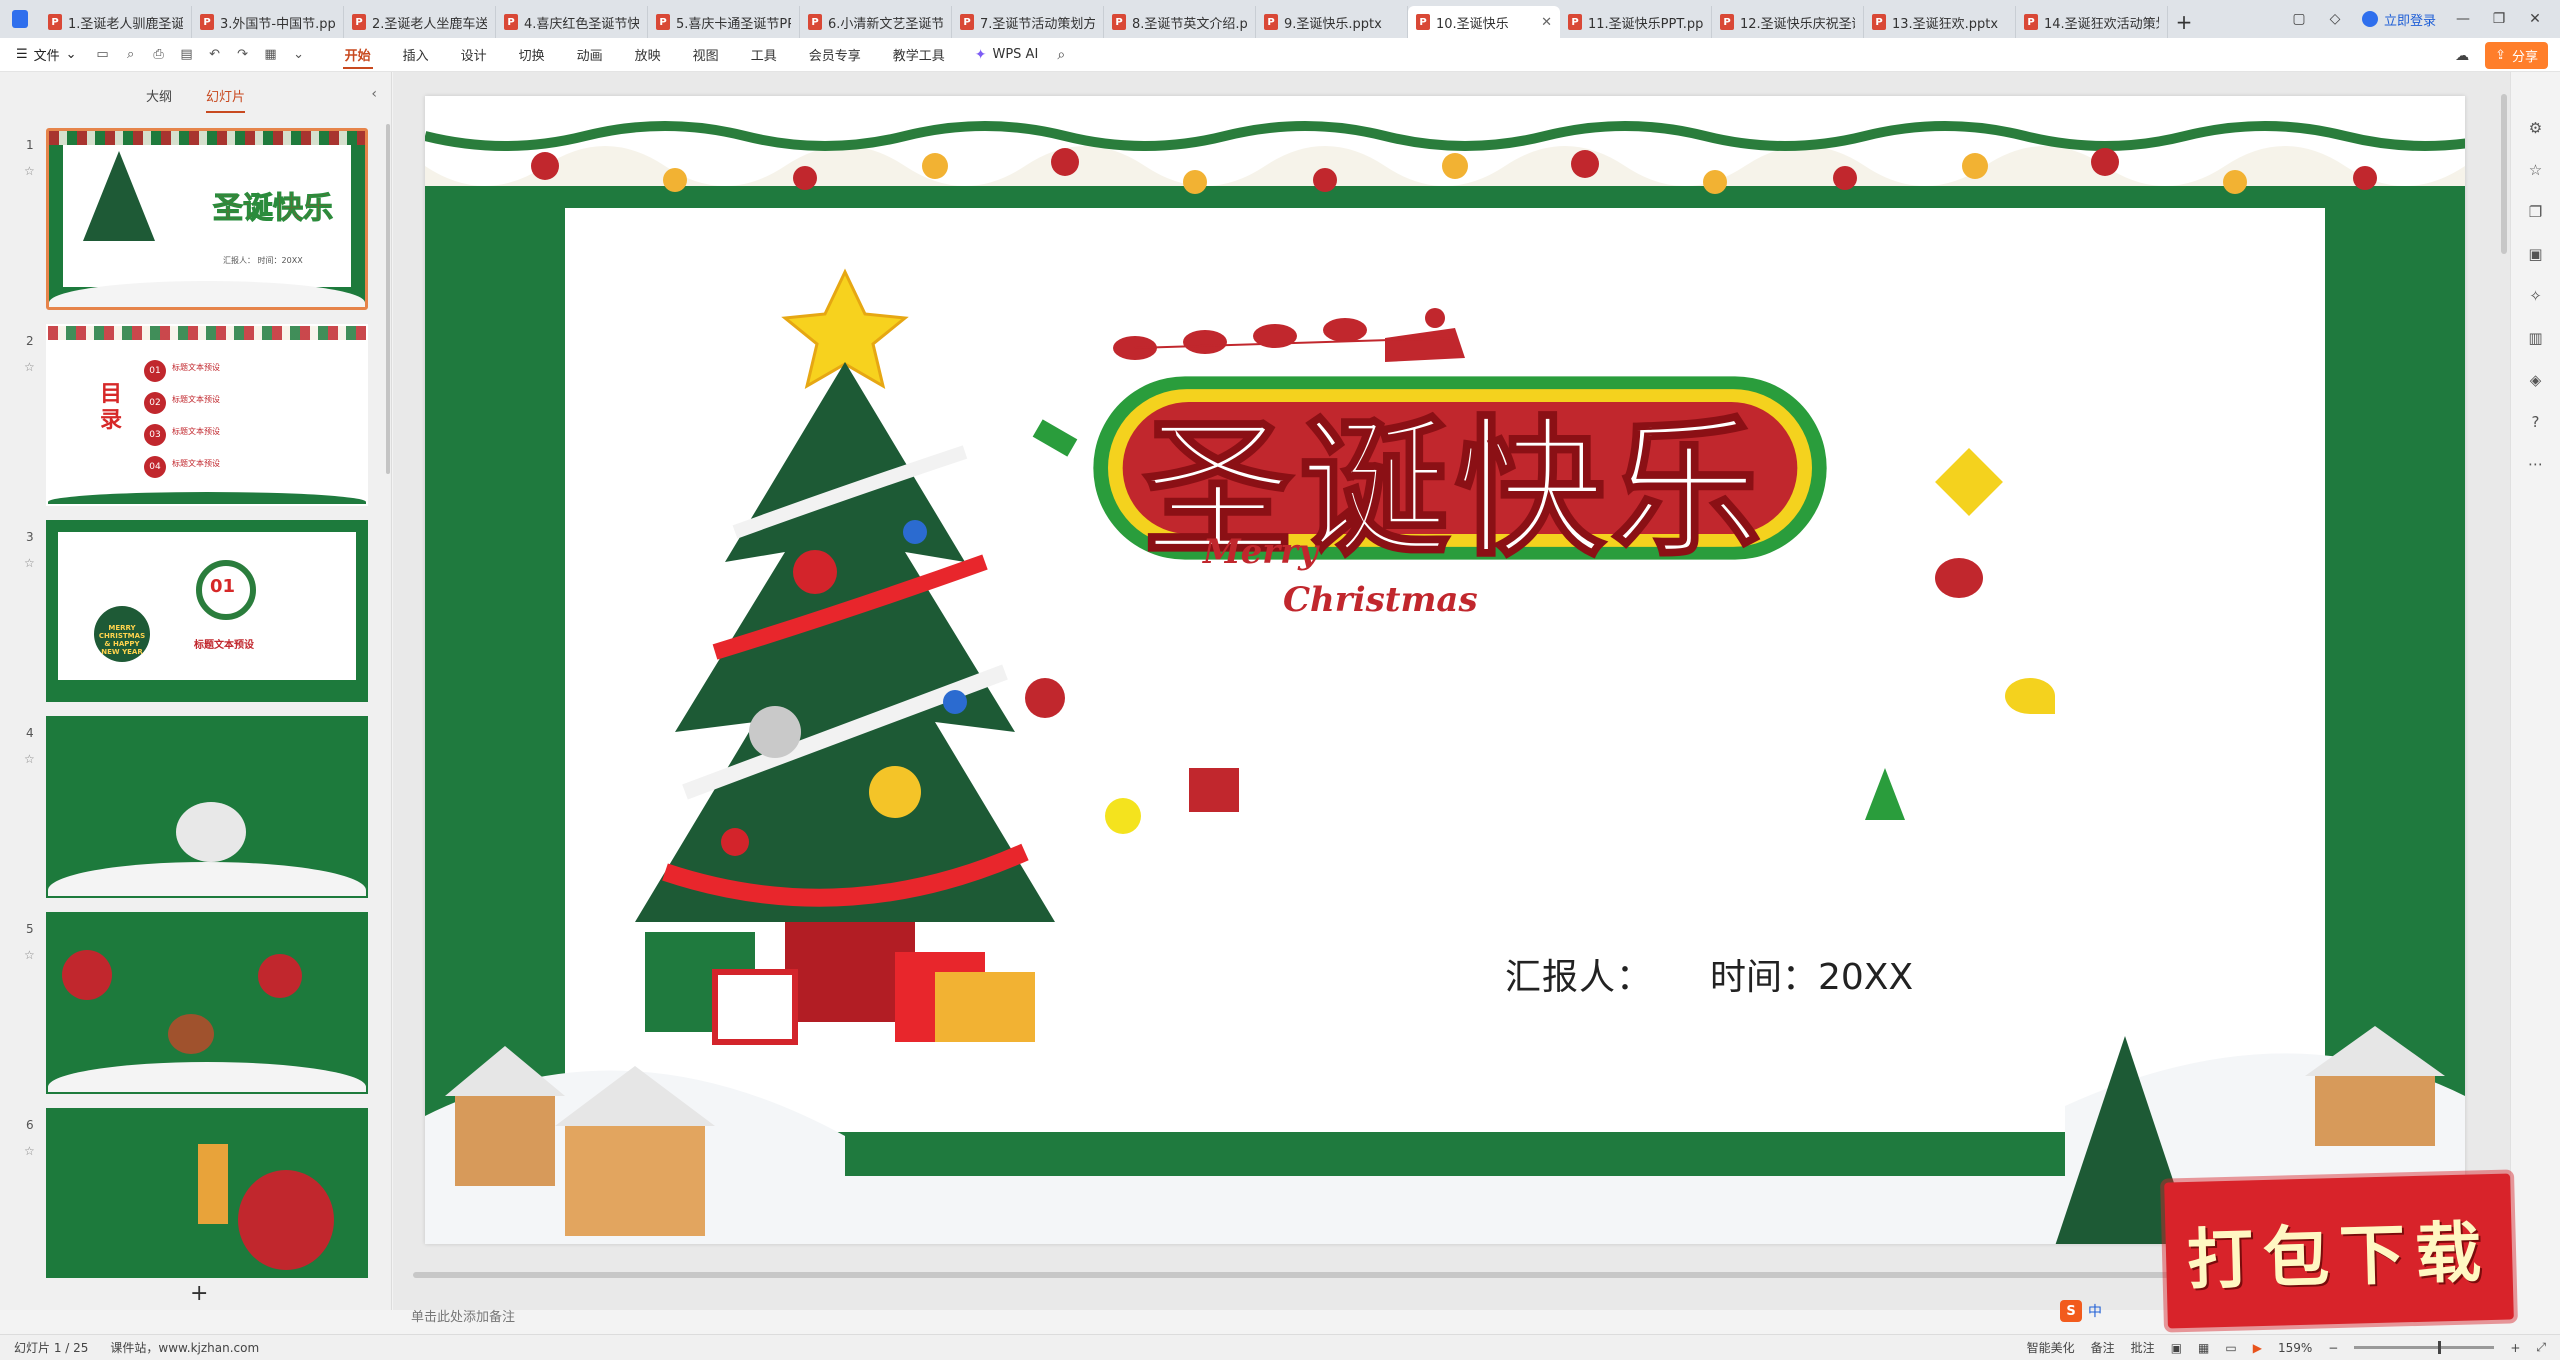 This screenshot has width=2560, height=1360. I want to click on comments-button: 批注, so click(2143, 1347).